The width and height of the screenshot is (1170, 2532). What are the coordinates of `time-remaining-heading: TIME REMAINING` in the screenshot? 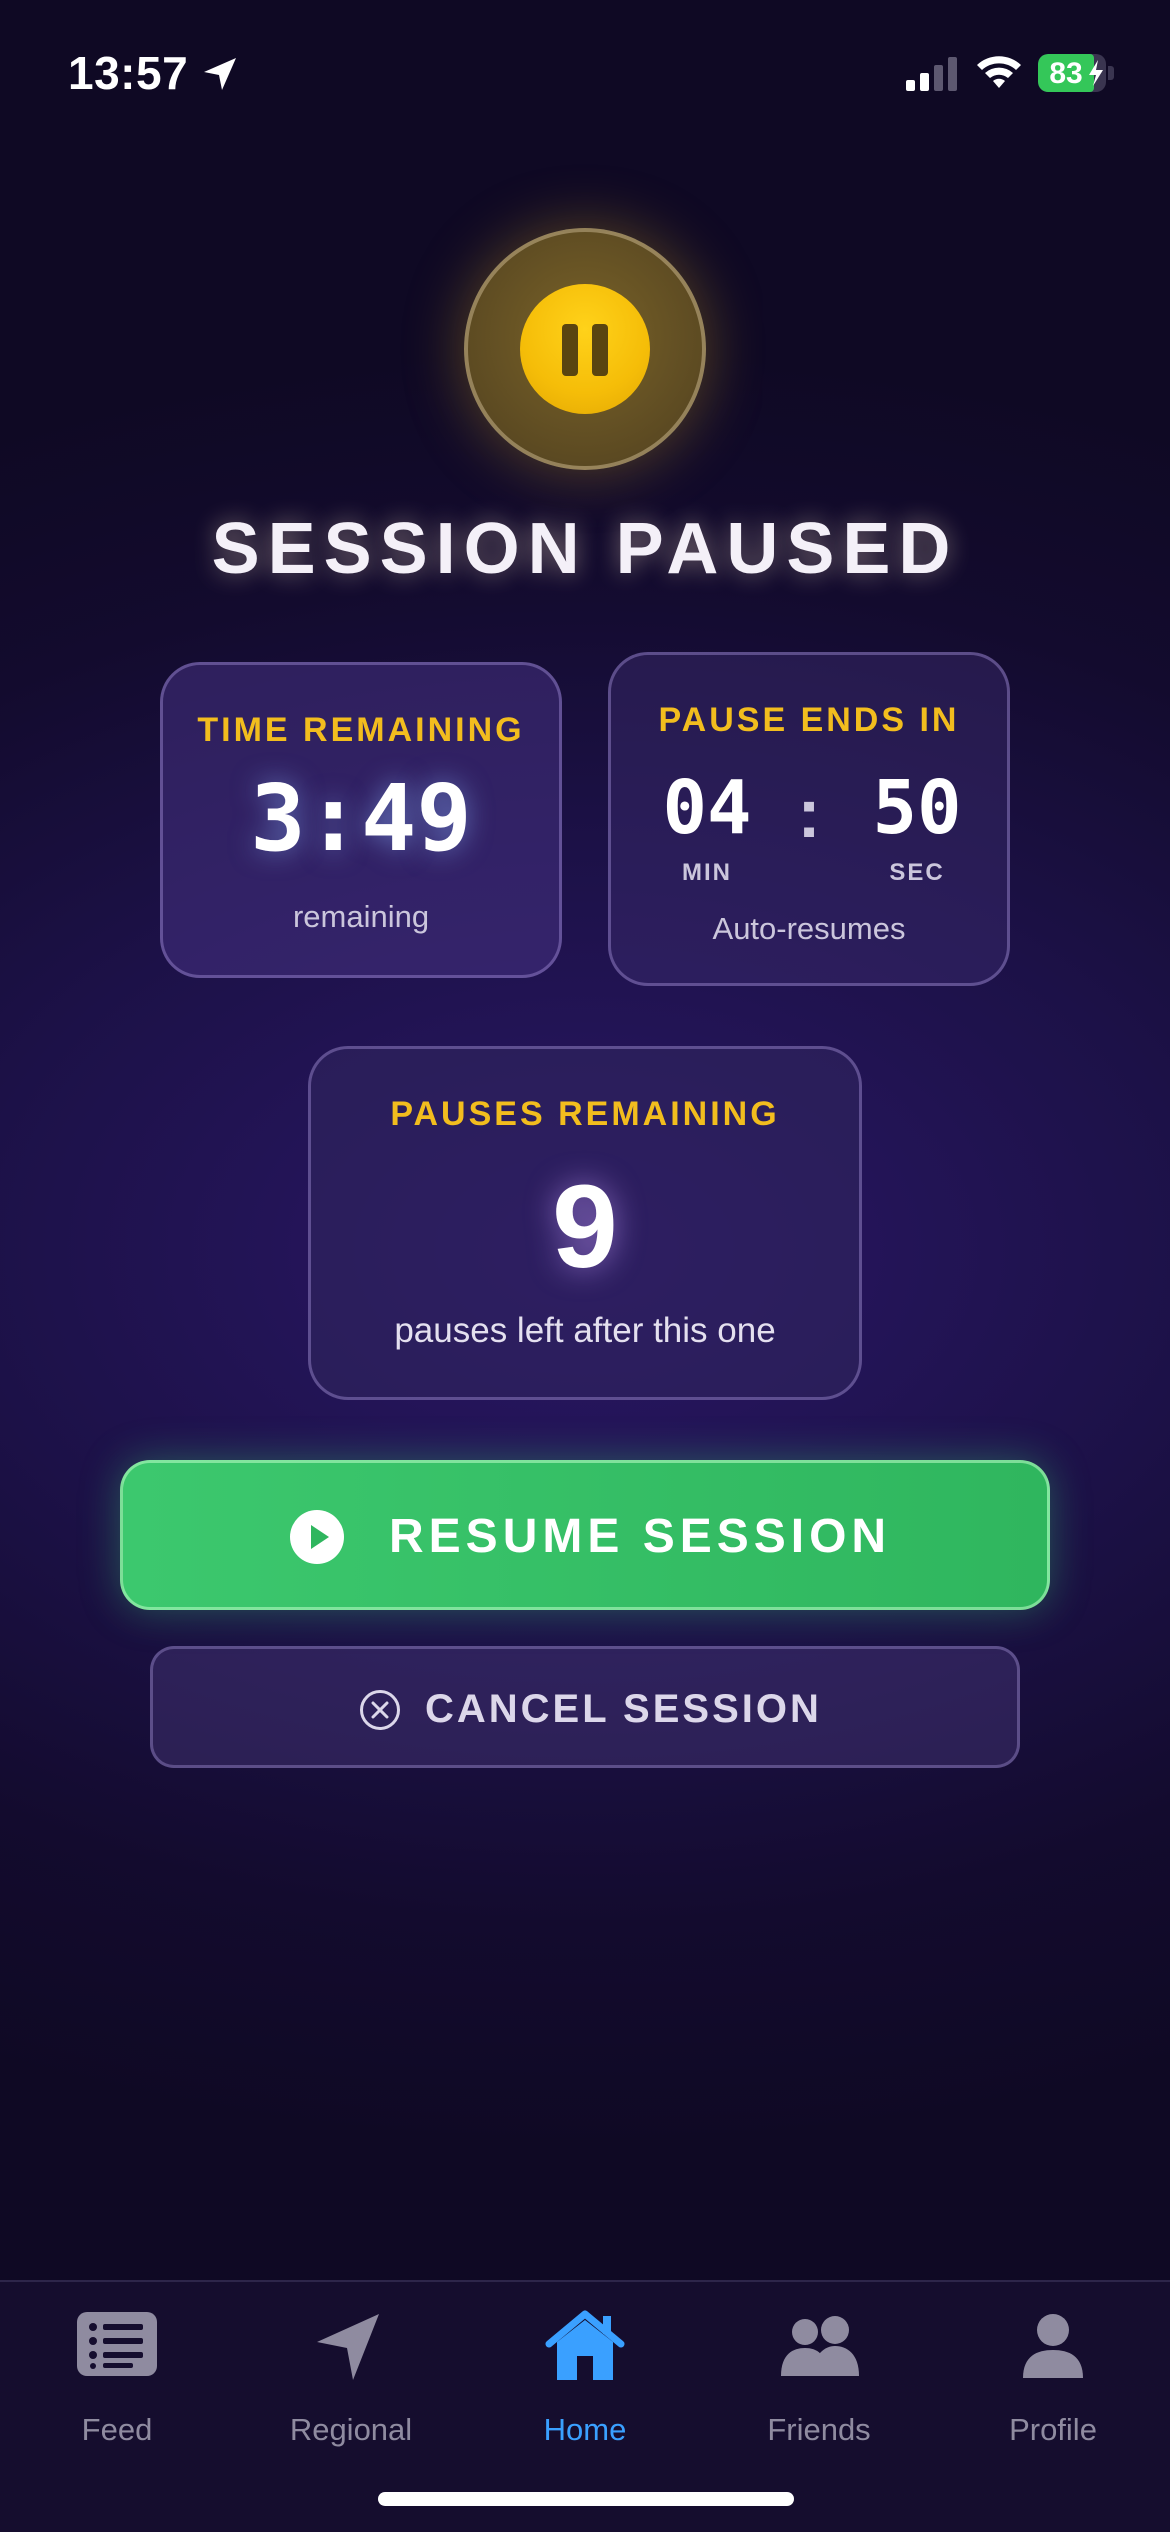 It's located at (361, 730).